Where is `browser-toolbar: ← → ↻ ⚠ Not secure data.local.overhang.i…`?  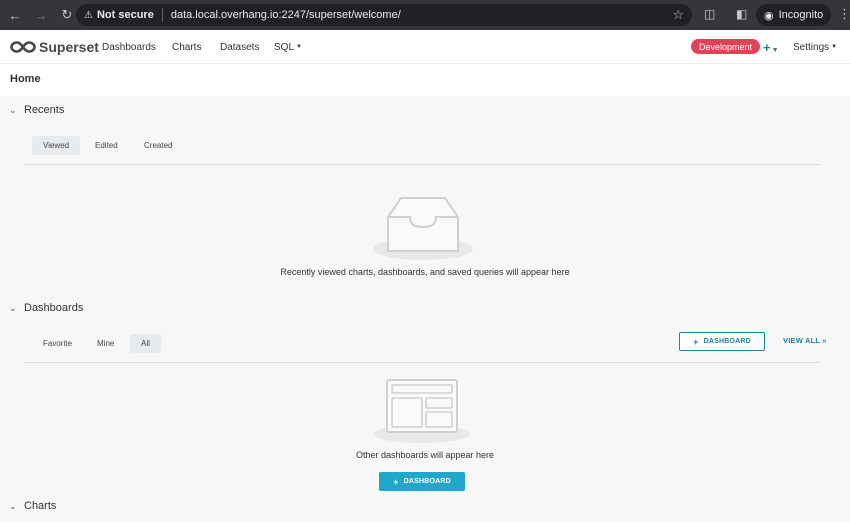 browser-toolbar: ← → ↻ ⚠ Not secure data.local.overhang.i… is located at coordinates (425, 15).